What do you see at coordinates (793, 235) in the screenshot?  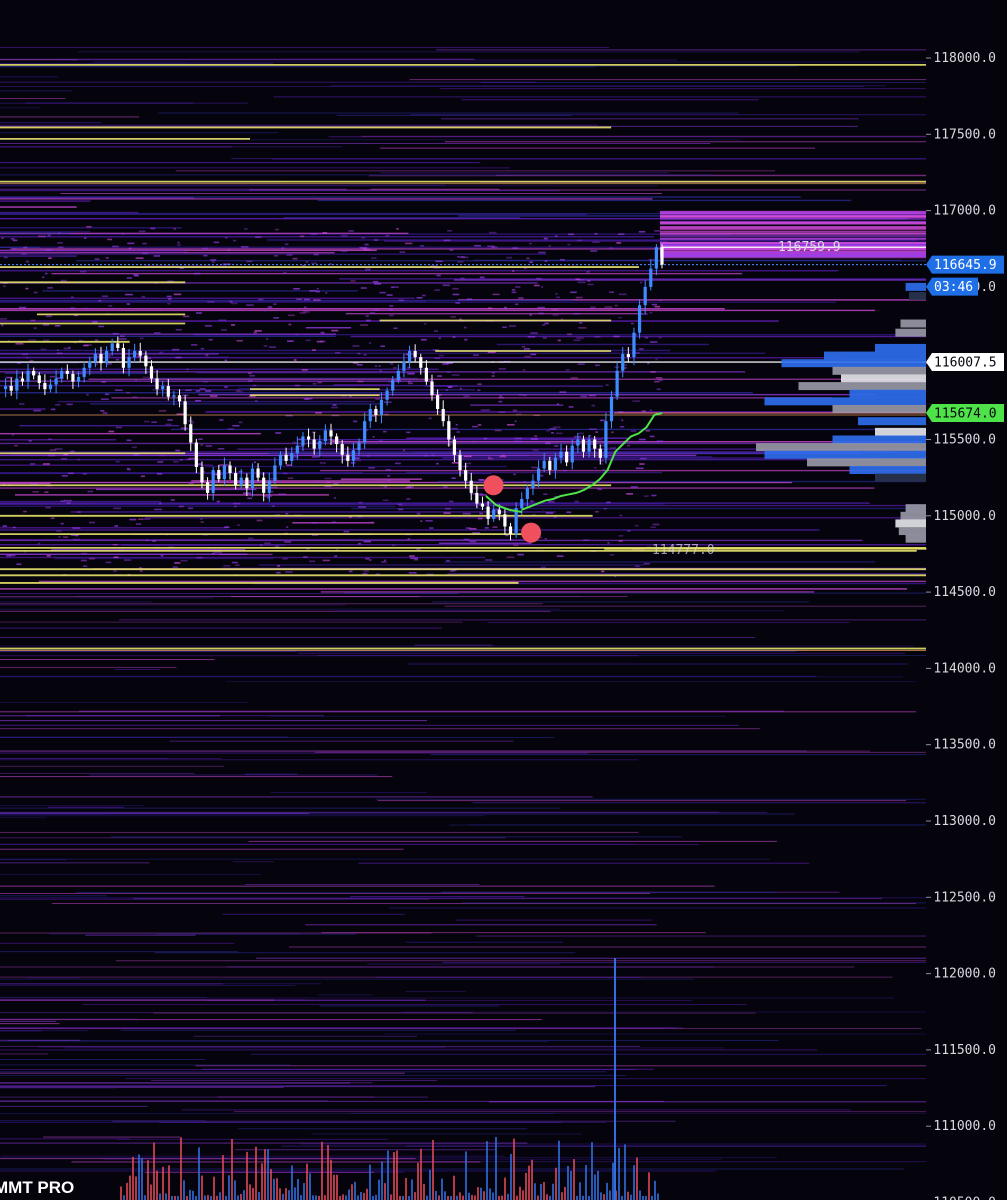 I see `heatmap-band` at bounding box center [793, 235].